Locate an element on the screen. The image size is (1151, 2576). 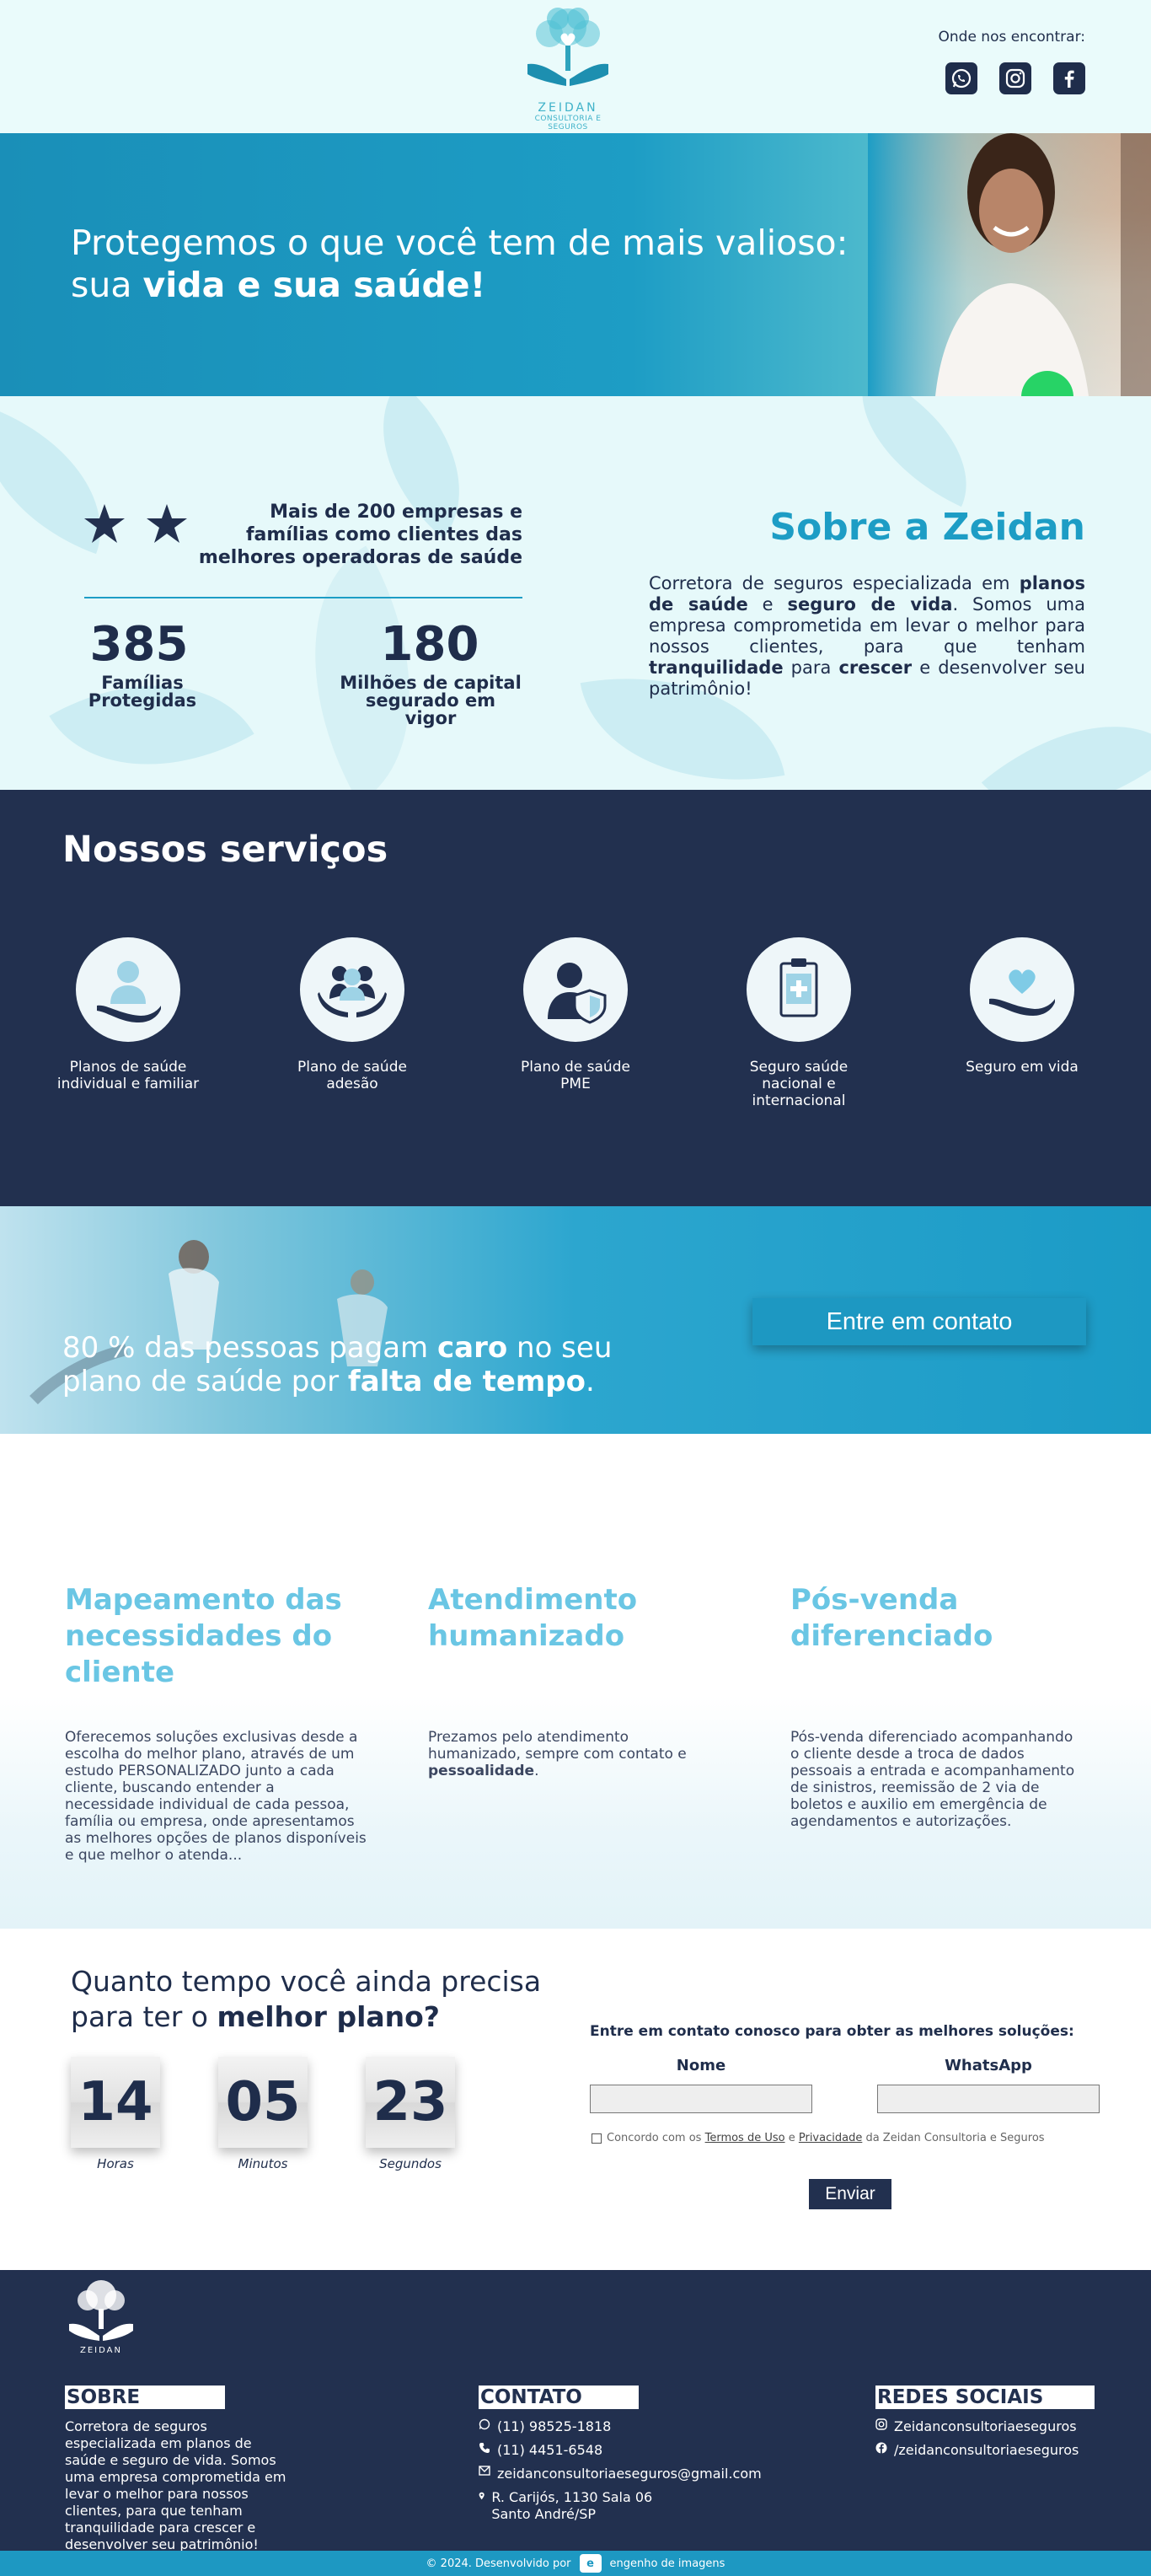
instagram-link: Zeidanconsultoriaeseguros is located at coordinates (976, 2426).